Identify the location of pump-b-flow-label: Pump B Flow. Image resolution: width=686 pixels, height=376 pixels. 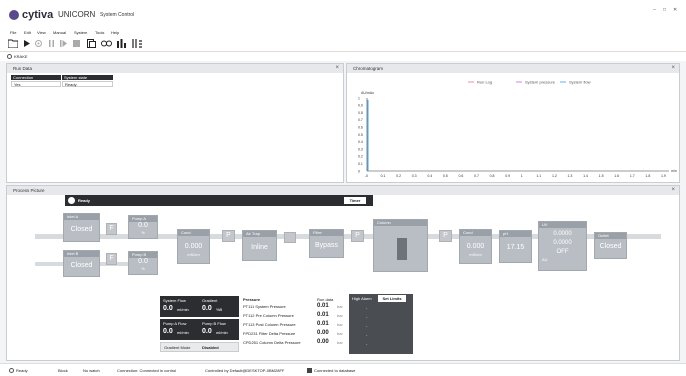
(214, 323).